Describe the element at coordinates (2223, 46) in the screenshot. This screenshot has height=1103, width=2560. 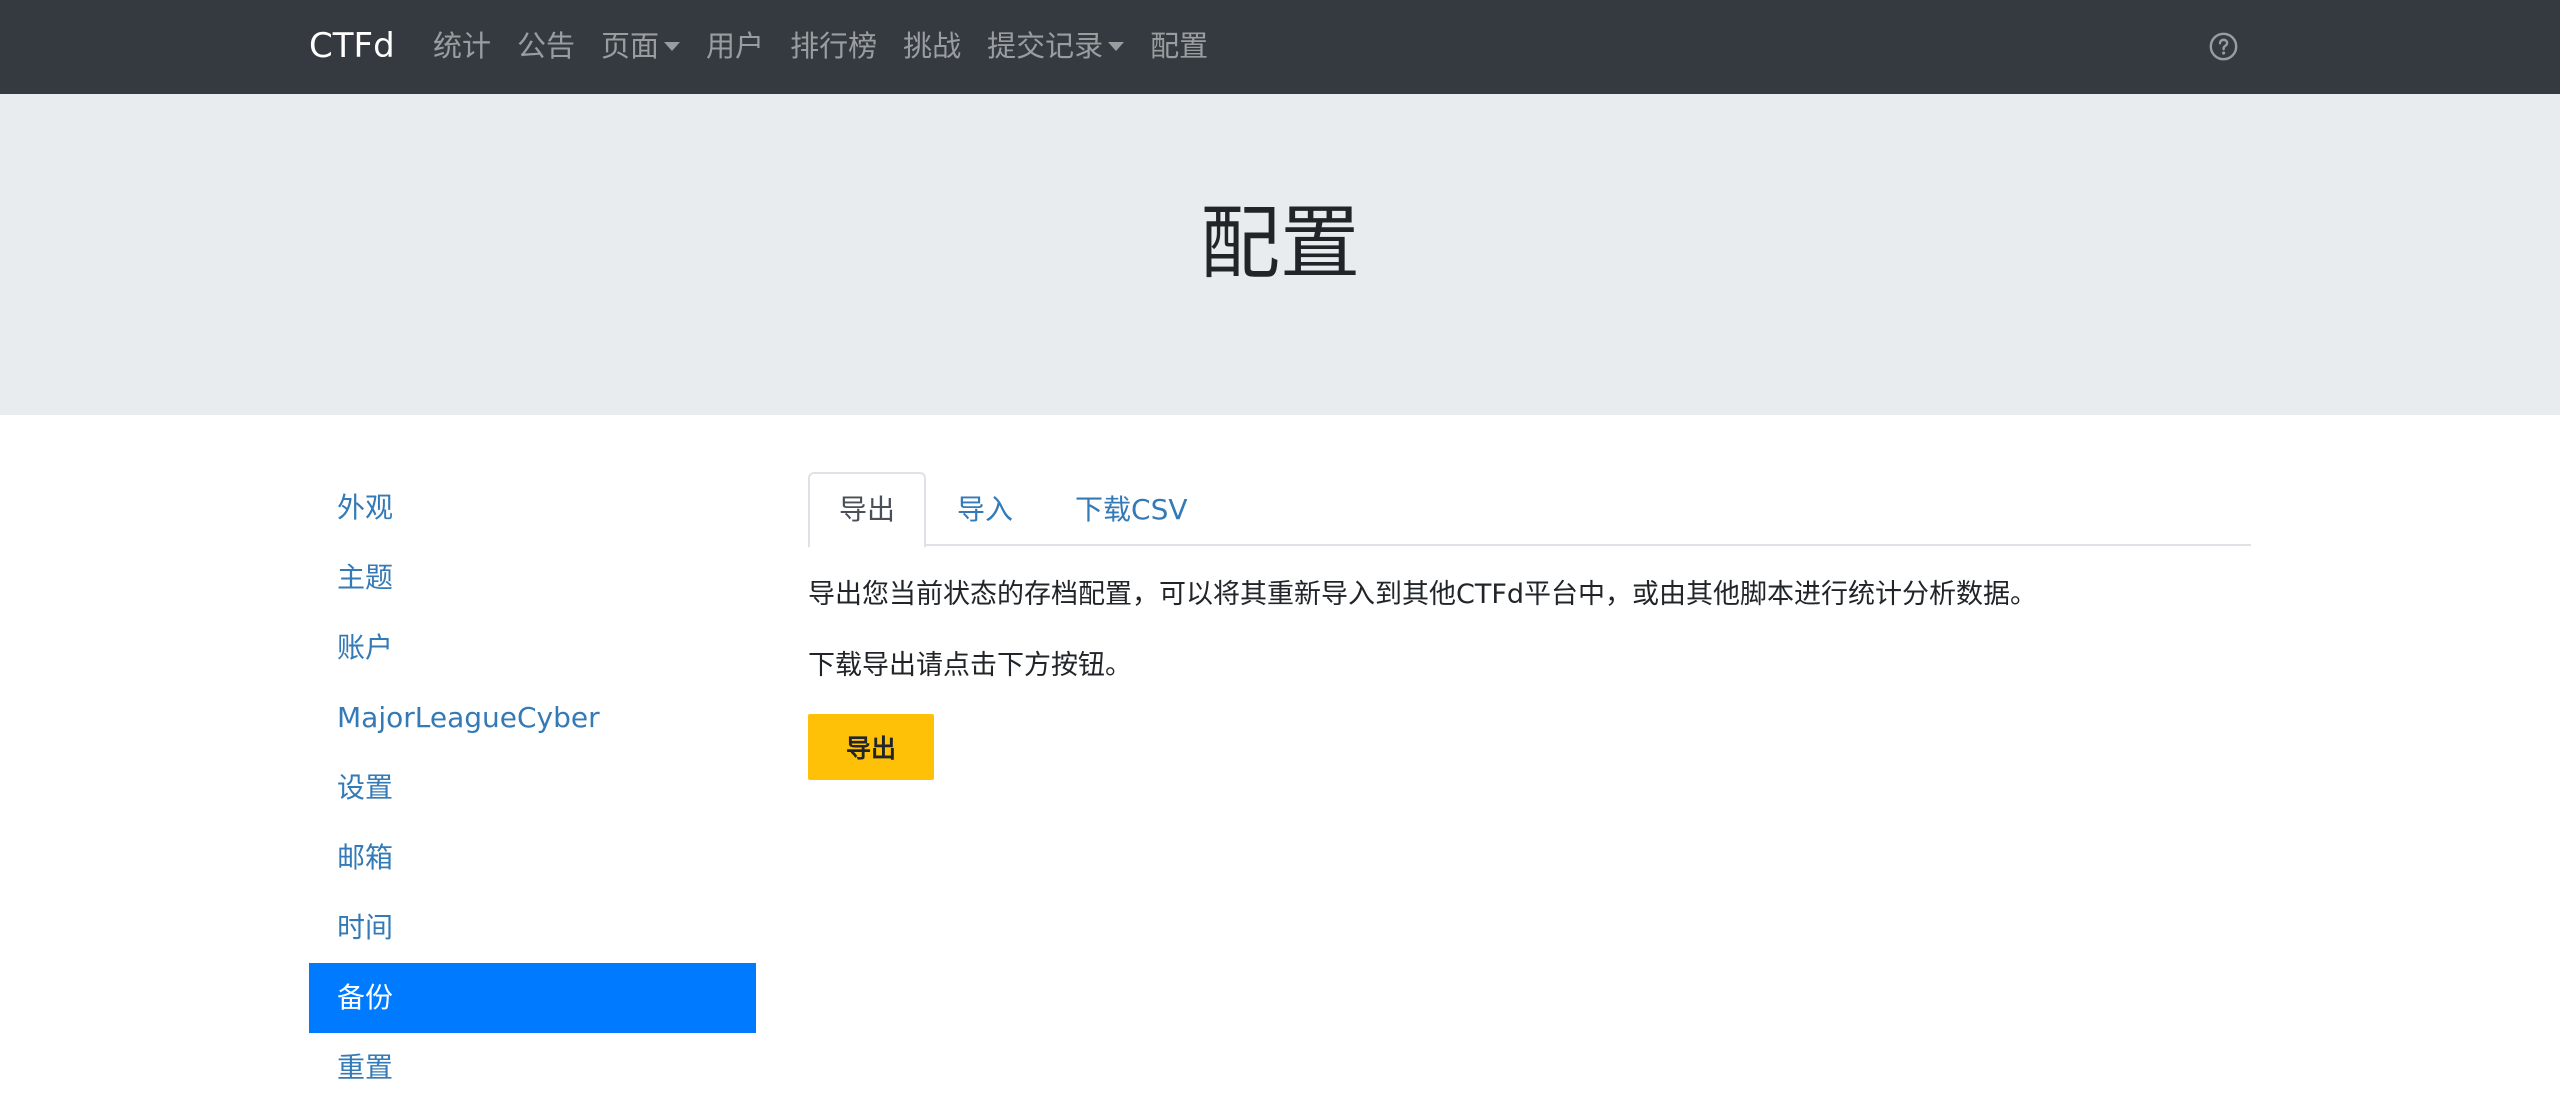
I see `question-circle-icon` at that location.